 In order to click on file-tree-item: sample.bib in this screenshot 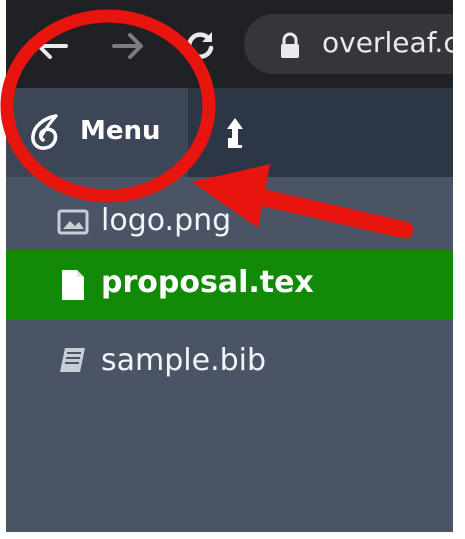, I will do `click(229, 360)`.